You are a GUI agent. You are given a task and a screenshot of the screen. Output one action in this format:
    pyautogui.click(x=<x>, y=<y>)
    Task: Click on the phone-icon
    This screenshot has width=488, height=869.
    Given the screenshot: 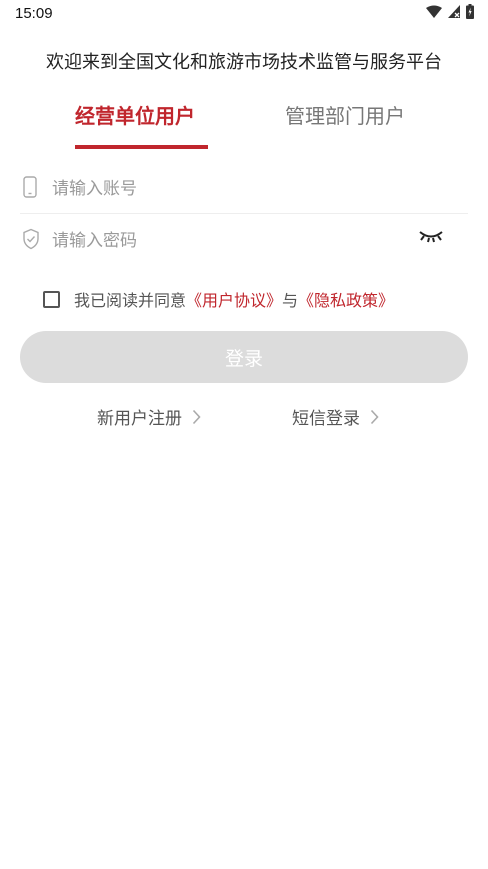 What is the action you would take?
    pyautogui.click(x=30, y=187)
    